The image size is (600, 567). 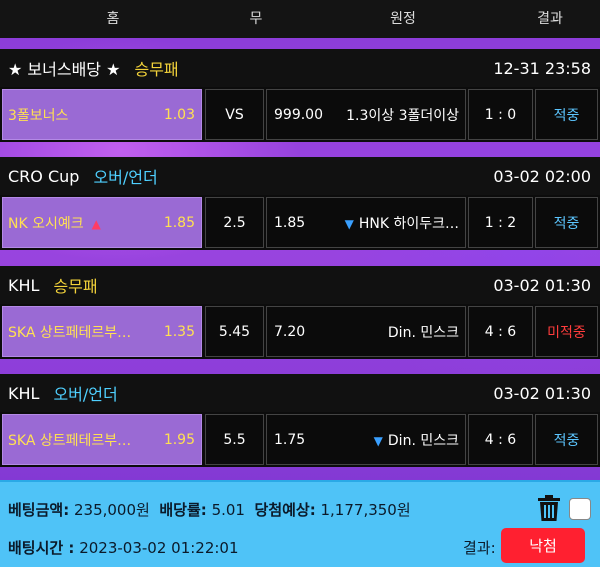 I want to click on draw-value: 5.45, so click(x=234, y=331).